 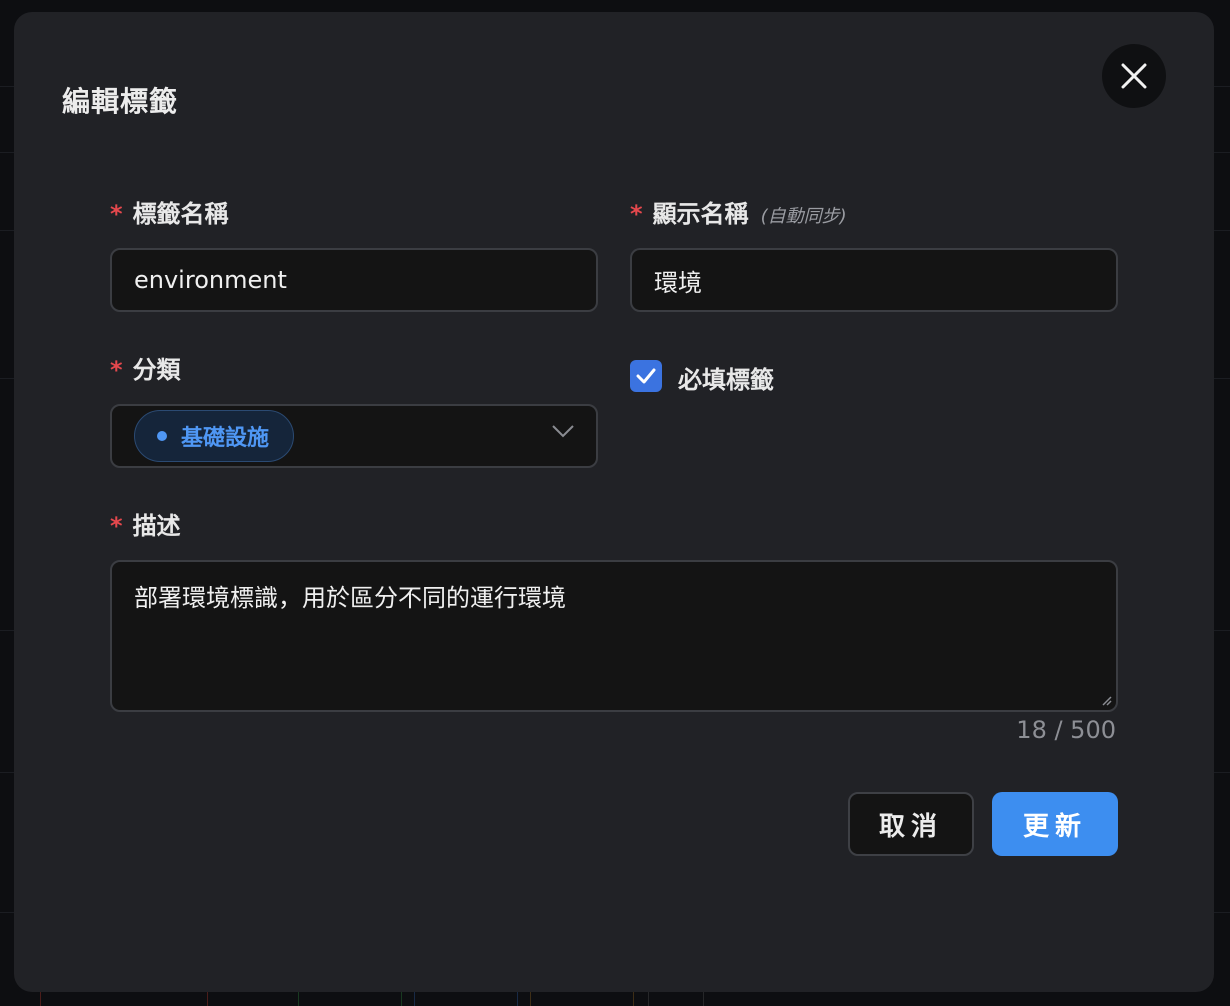 What do you see at coordinates (614, 636) in the screenshot?
I see `description-textarea: 部署環境標識，用於區分不同的運行環境` at bounding box center [614, 636].